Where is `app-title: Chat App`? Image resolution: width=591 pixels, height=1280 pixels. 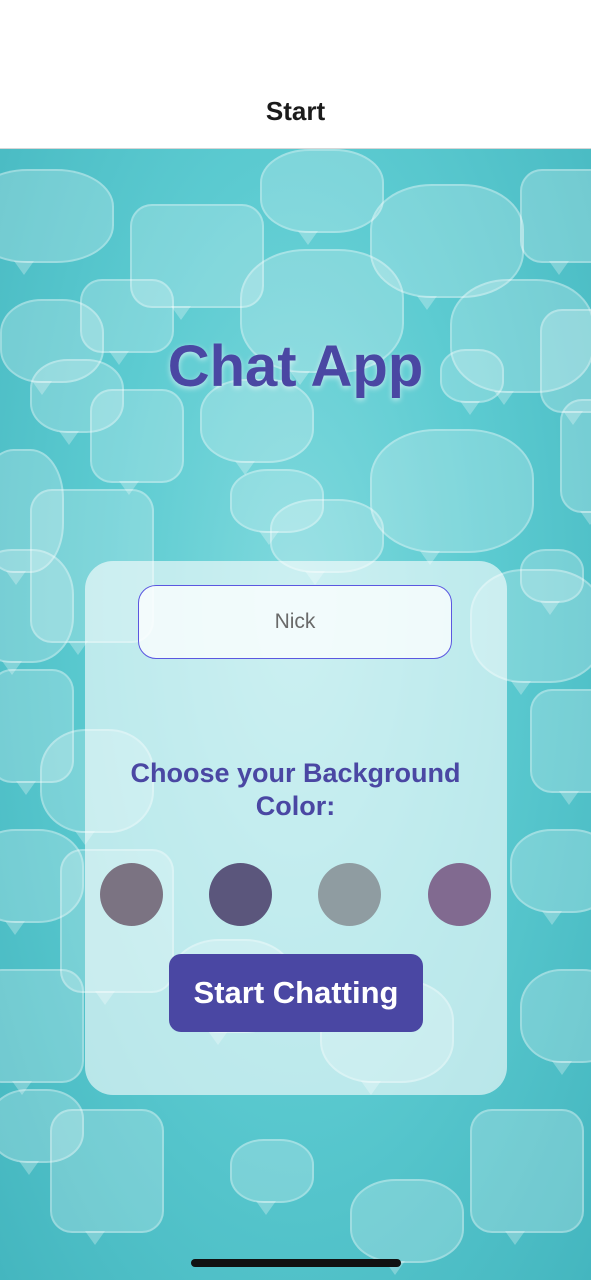 app-title: Chat App is located at coordinates (295, 366).